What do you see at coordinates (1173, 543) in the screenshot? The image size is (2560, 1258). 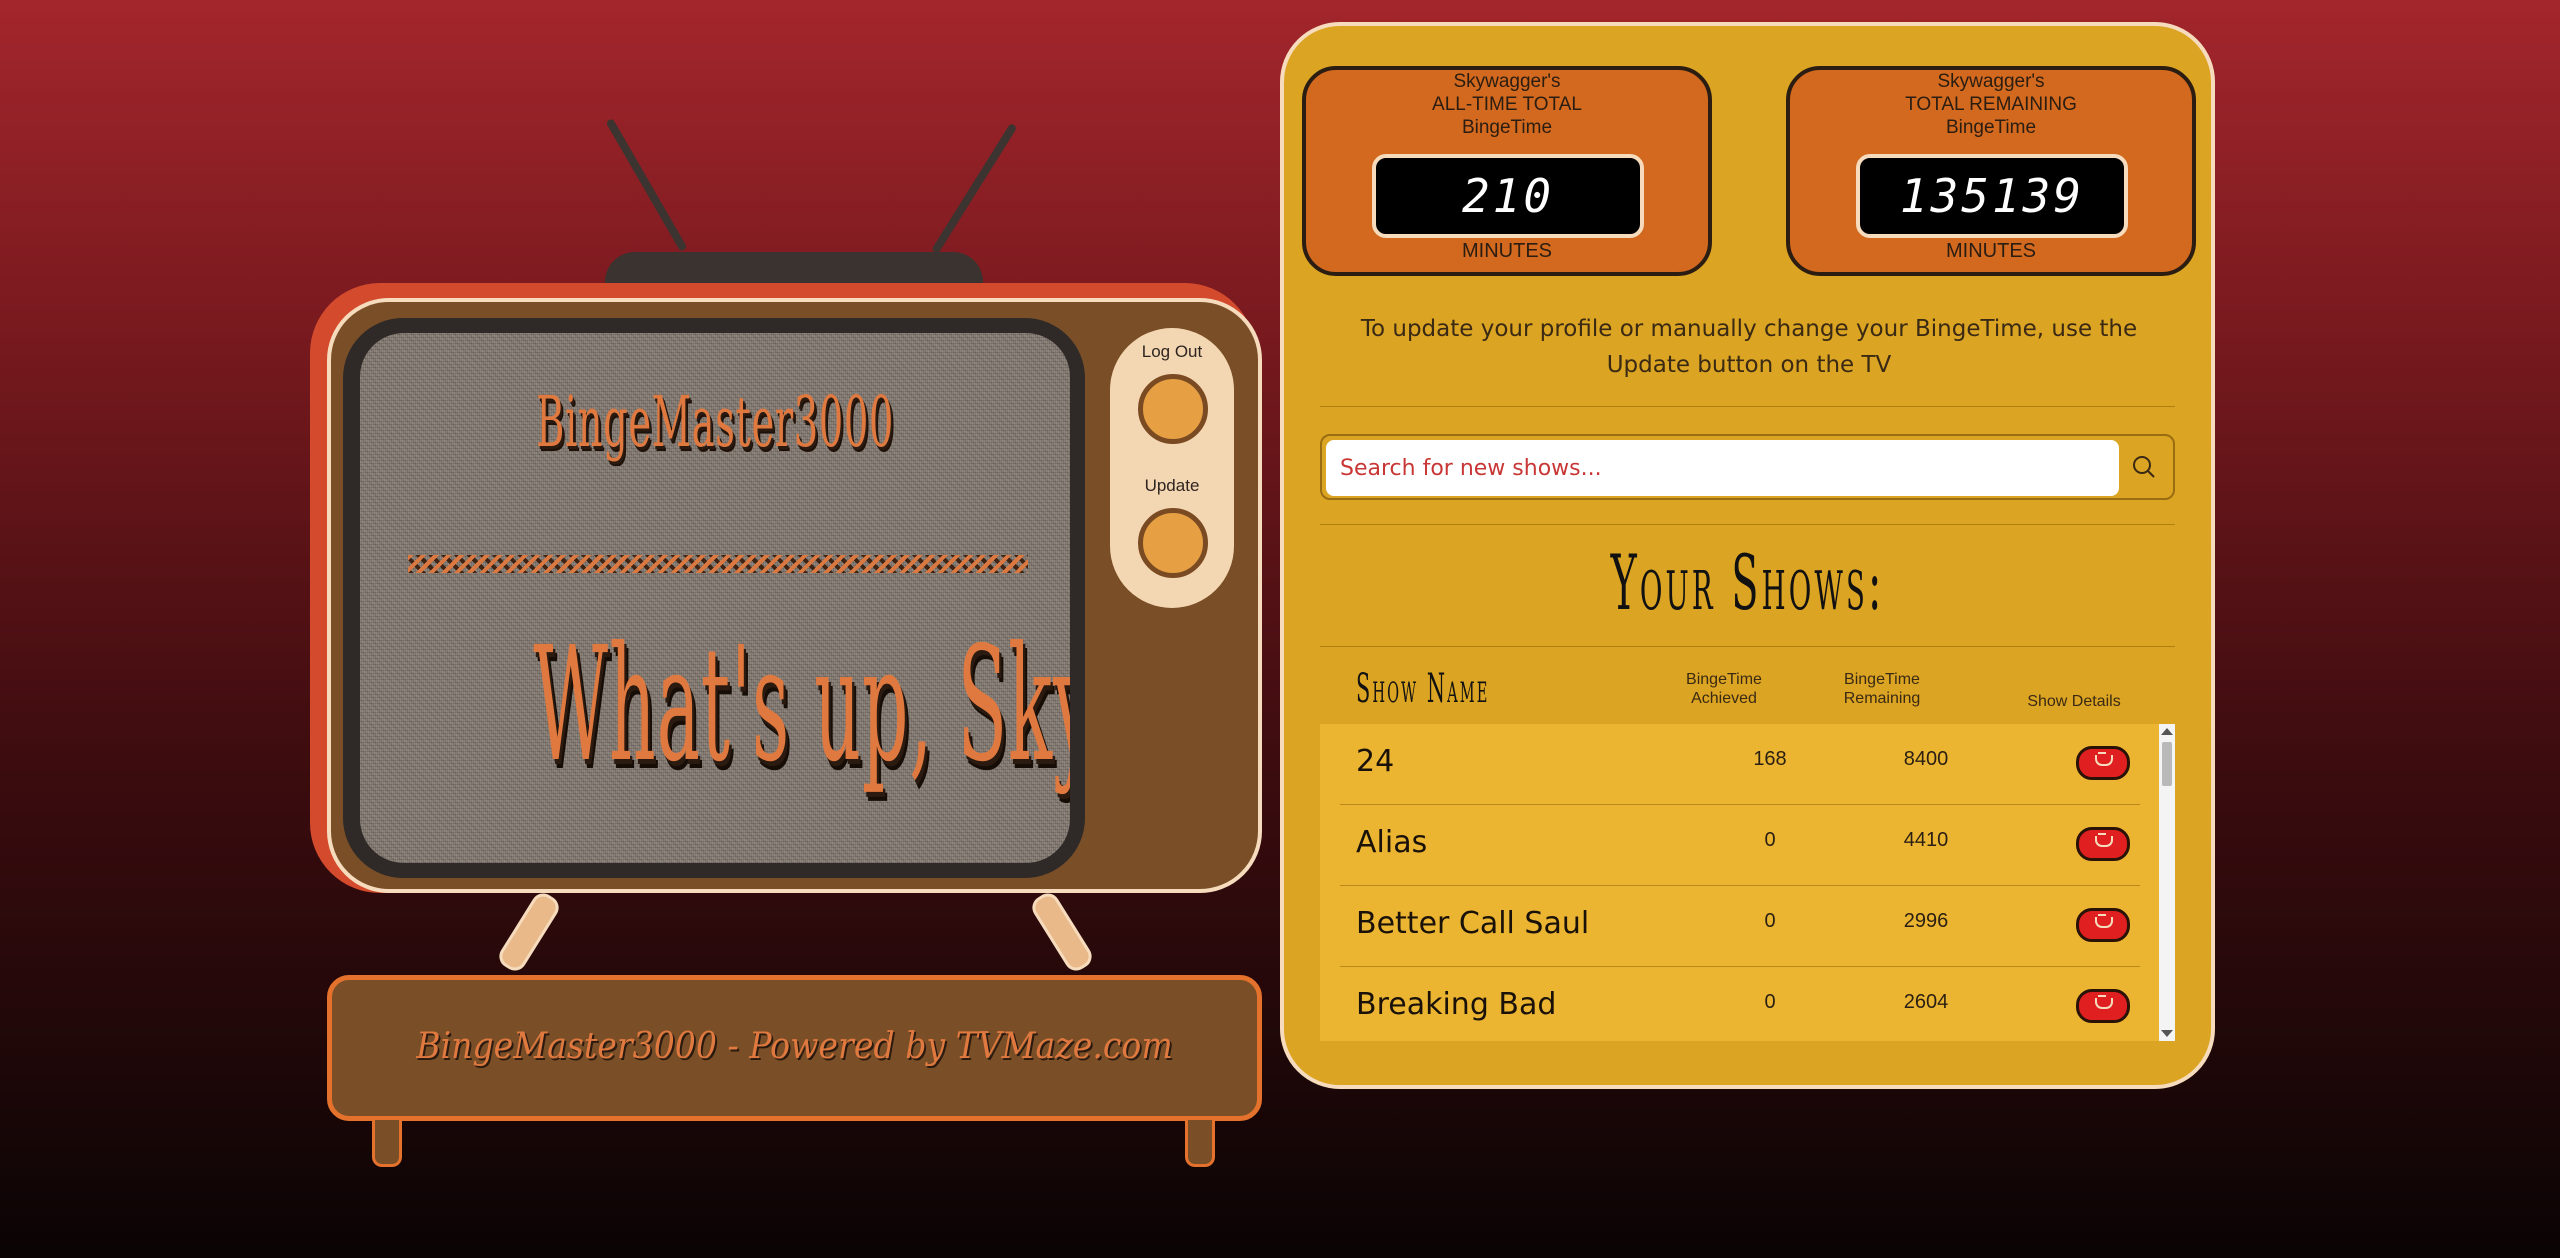 I see `update-knob-button` at bounding box center [1173, 543].